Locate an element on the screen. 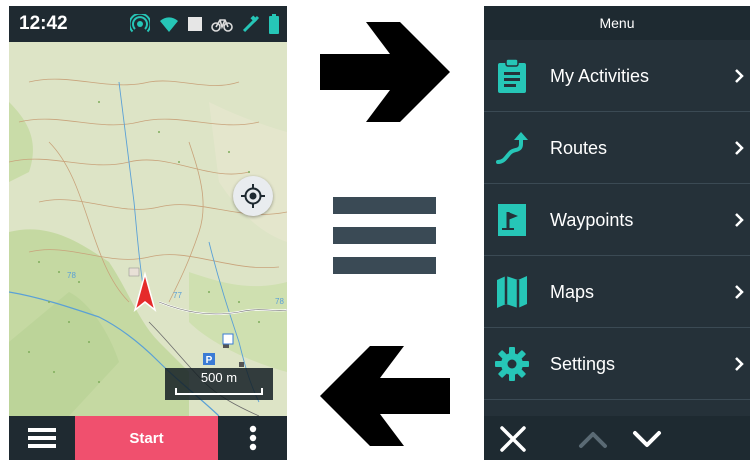 This screenshot has height=465, width=750. gear-icon is located at coordinates (512, 364).